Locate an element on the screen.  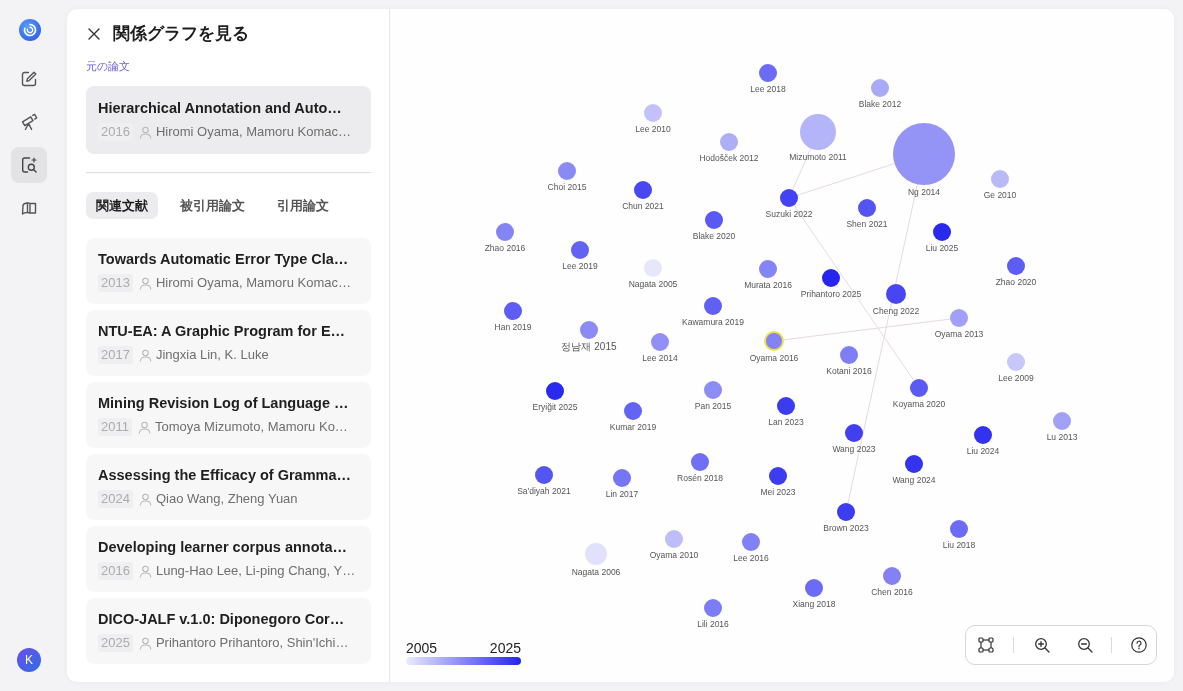
node-label: Liu 2025 is located at coordinates (942, 248).